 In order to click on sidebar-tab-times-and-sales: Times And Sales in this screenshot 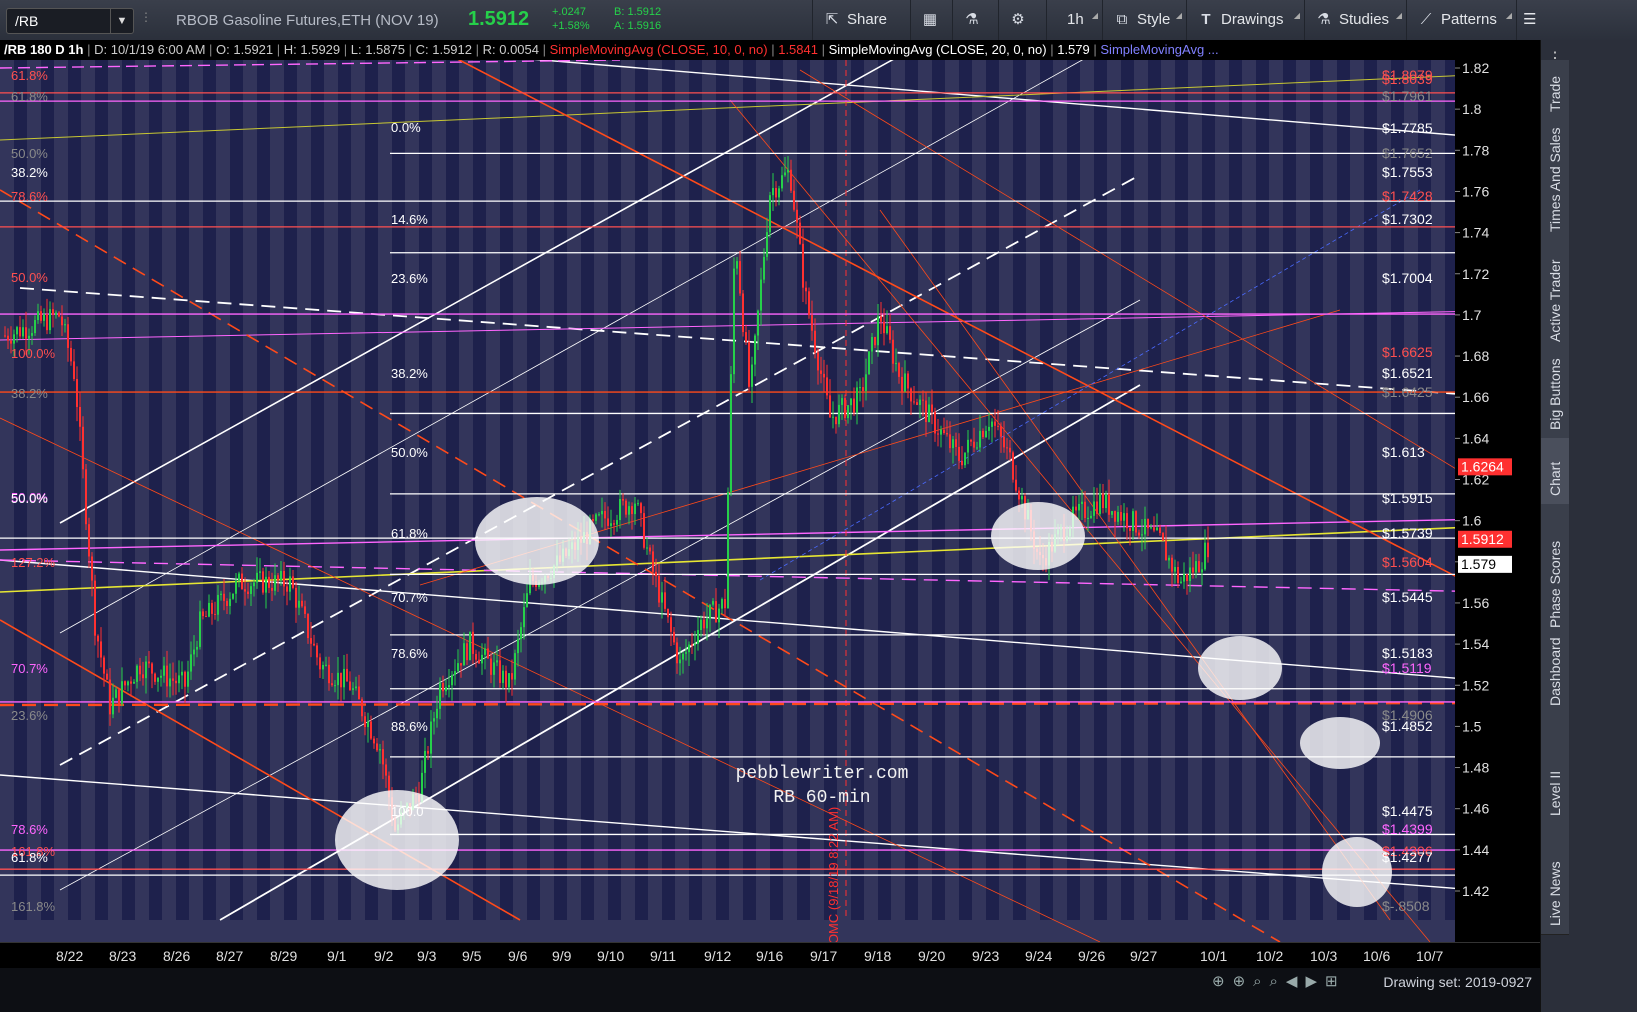, I will do `click(1555, 180)`.